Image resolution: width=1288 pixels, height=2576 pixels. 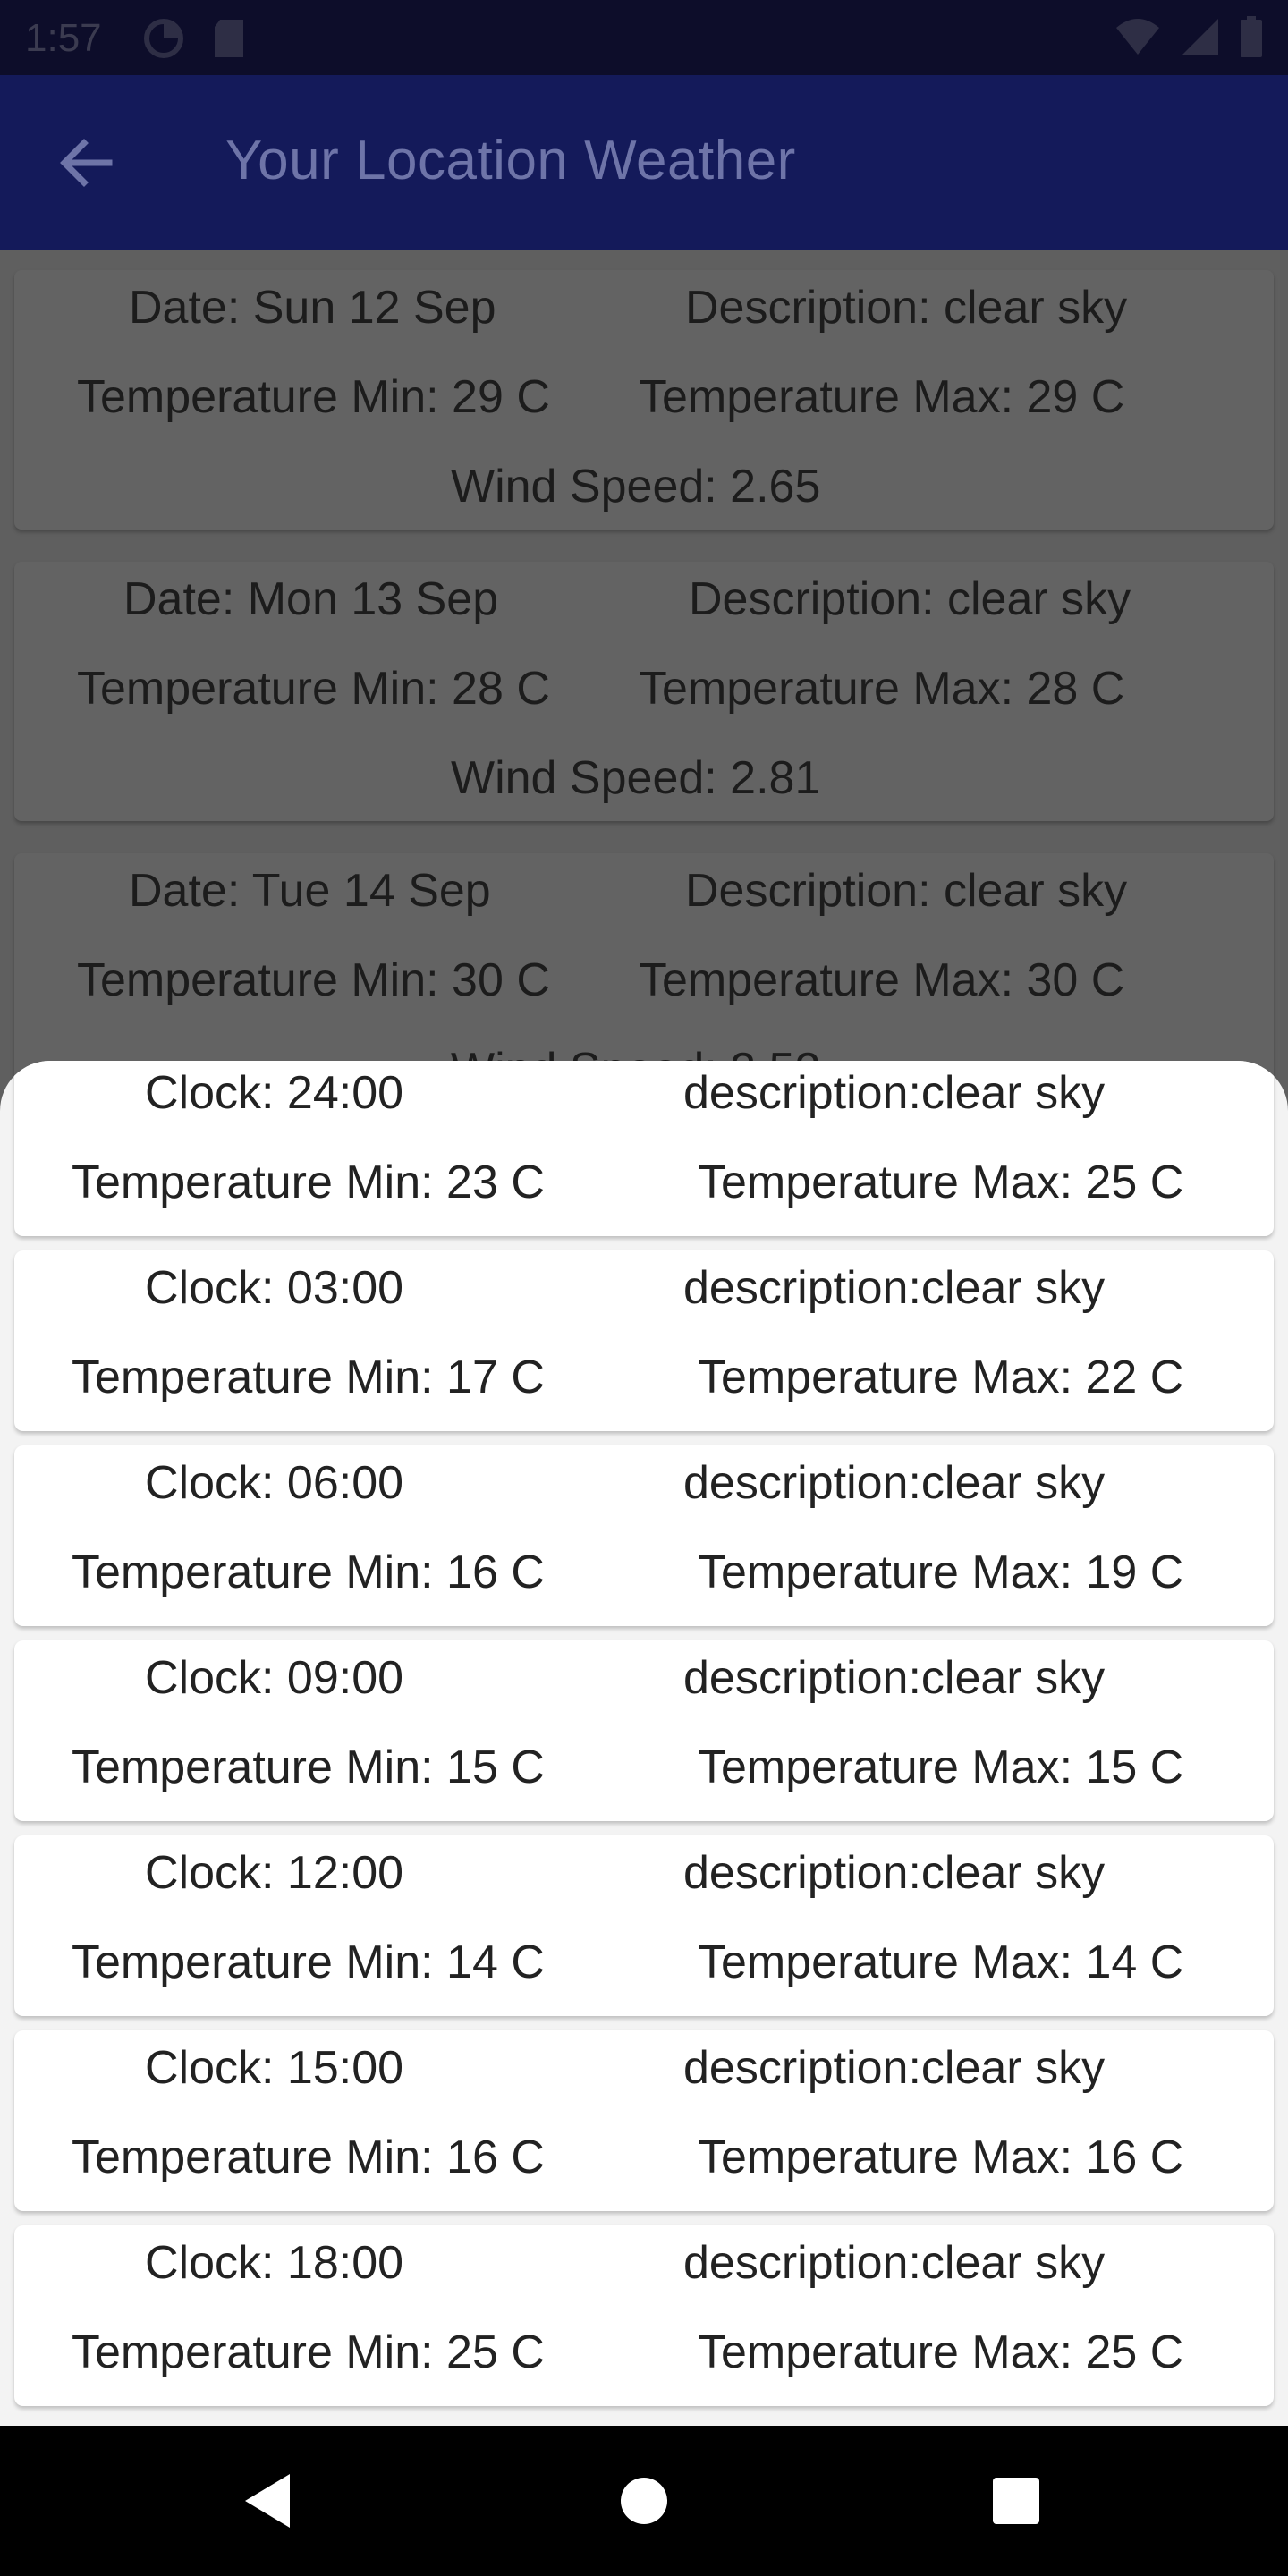 I want to click on hourly-clock: Clock: 15:00, so click(x=274, y=2068).